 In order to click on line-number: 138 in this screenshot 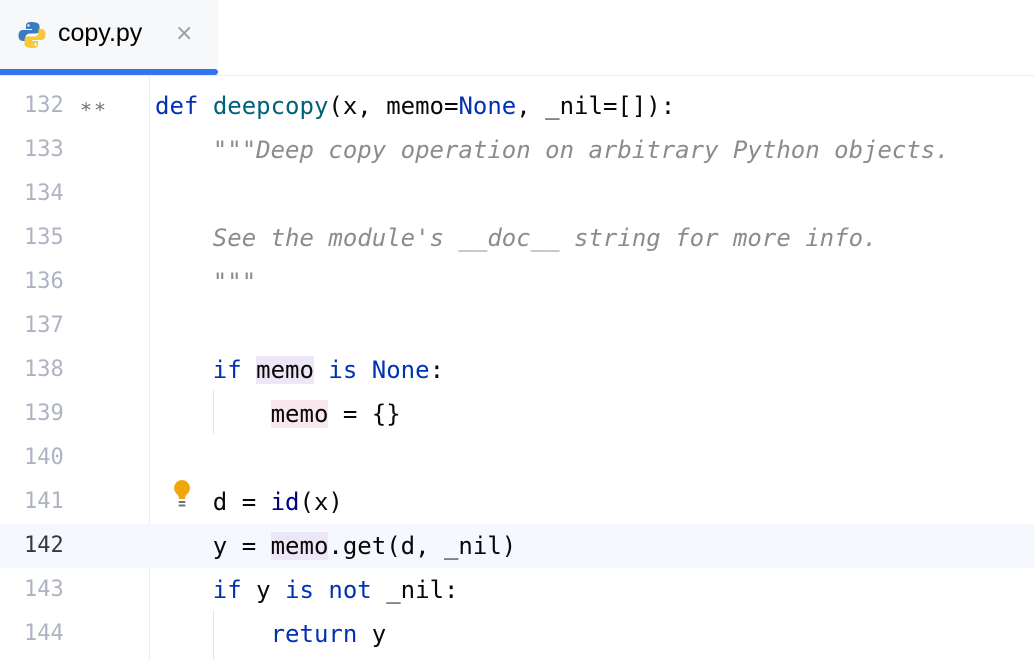, I will do `click(44, 369)`.